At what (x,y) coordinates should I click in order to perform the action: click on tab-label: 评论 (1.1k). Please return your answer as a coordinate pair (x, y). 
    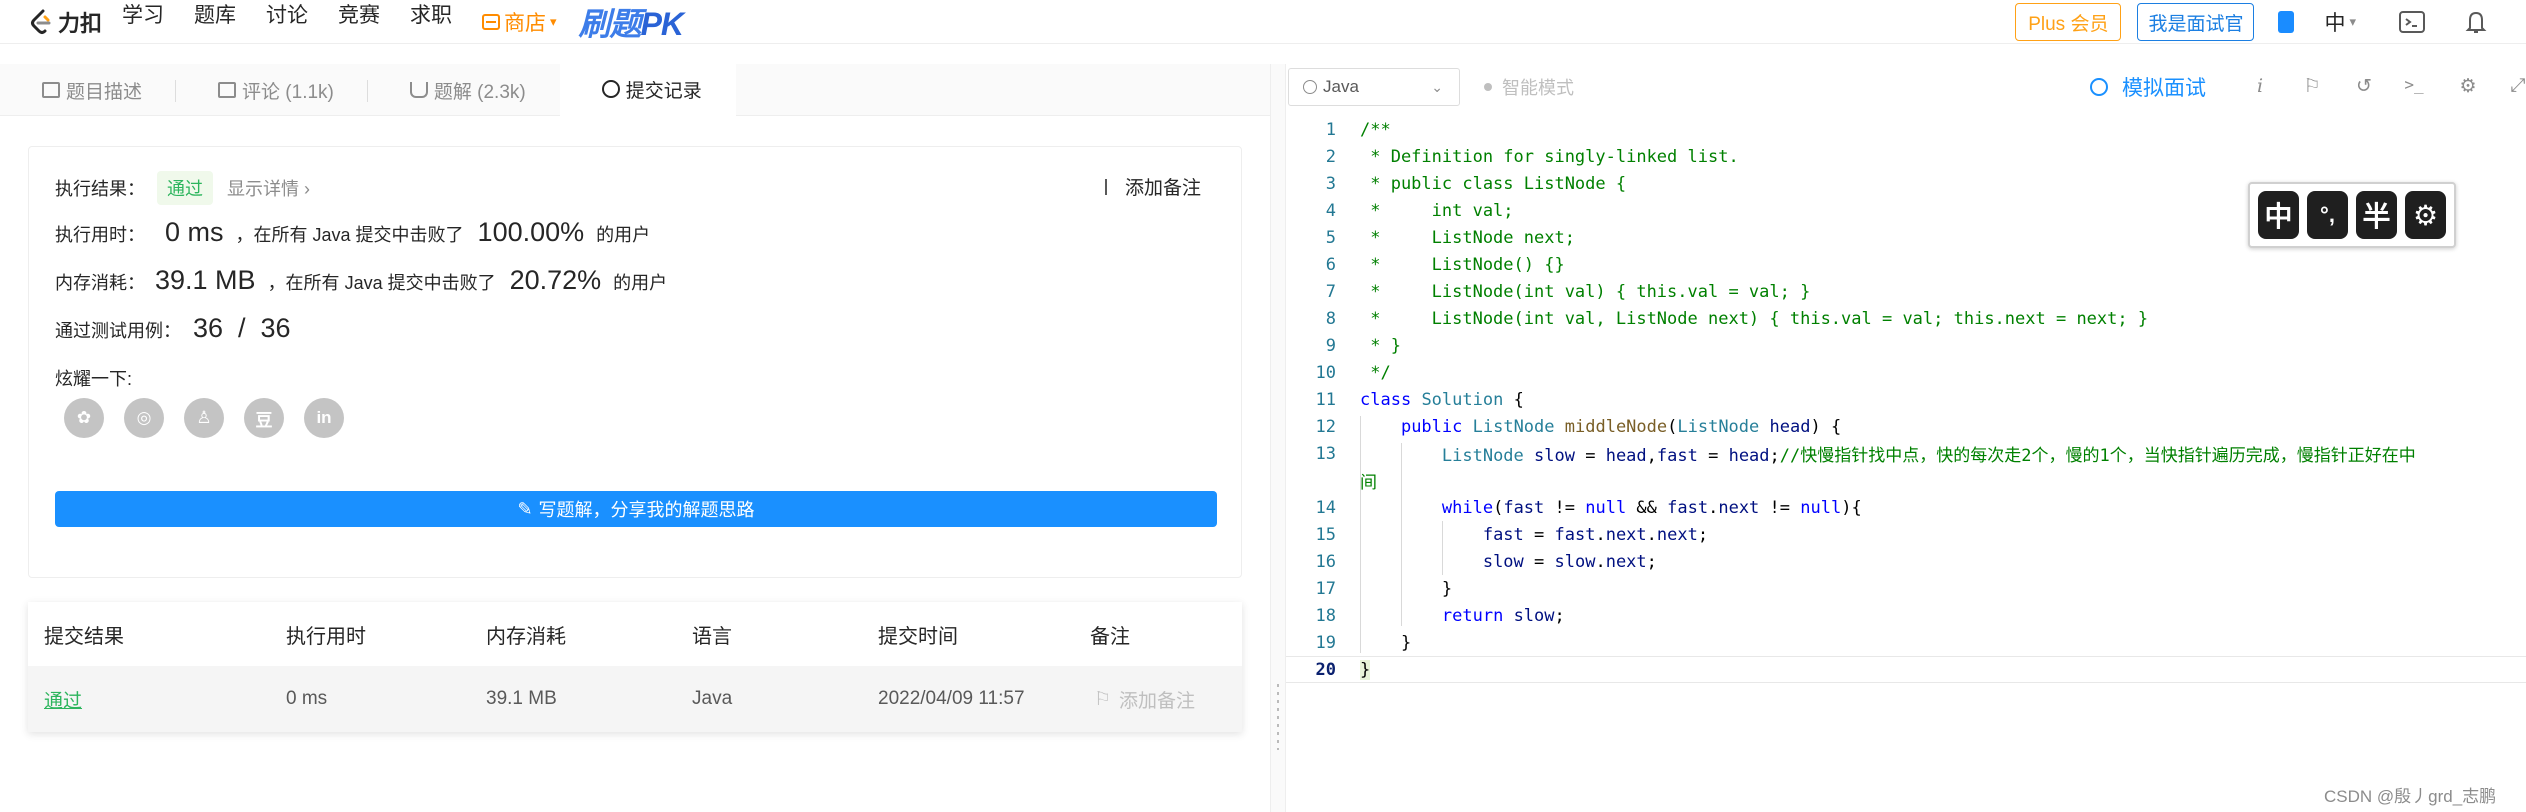
    Looking at the image, I should click on (288, 92).